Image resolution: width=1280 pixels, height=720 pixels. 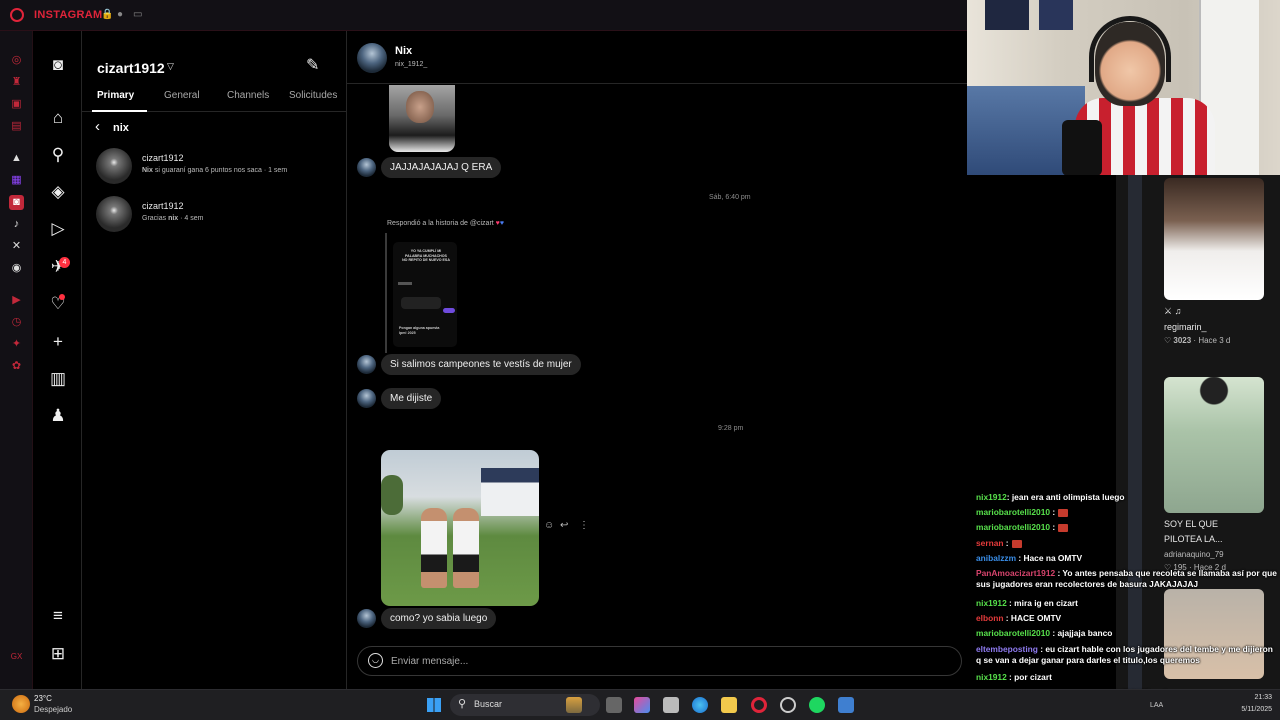 What do you see at coordinates (58, 229) in the screenshot?
I see `reels-icon: ▷` at bounding box center [58, 229].